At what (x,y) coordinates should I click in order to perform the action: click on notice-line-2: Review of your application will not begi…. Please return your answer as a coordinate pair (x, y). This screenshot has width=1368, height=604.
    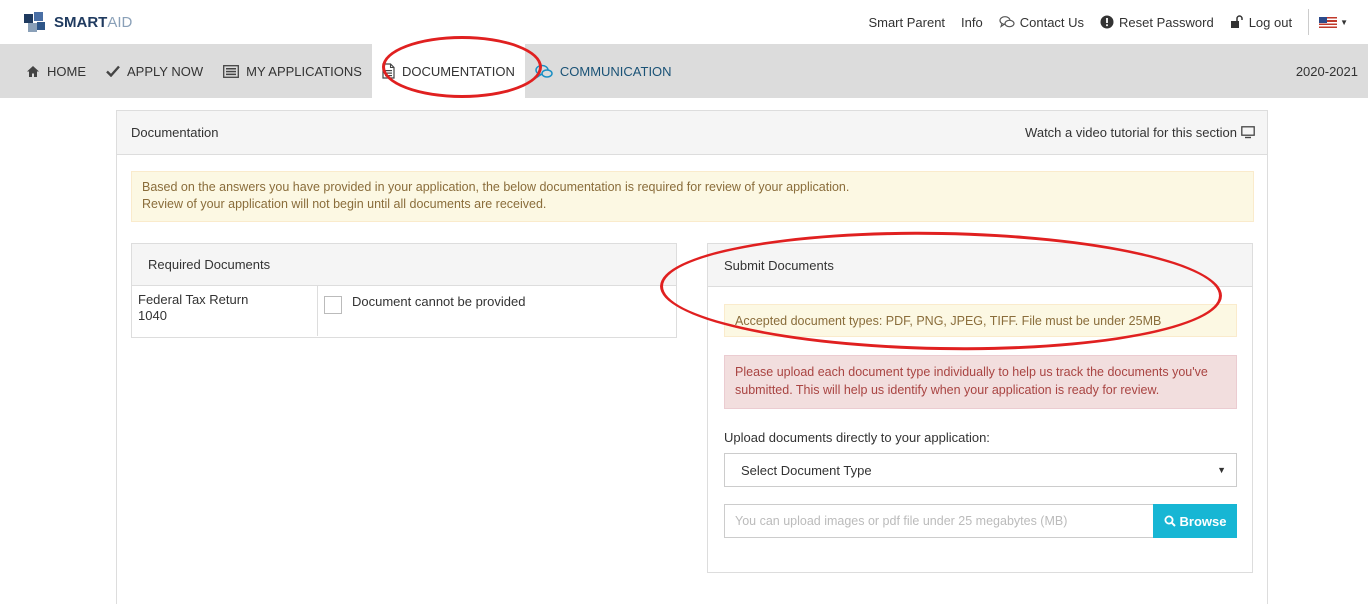
    Looking at the image, I should click on (344, 204).